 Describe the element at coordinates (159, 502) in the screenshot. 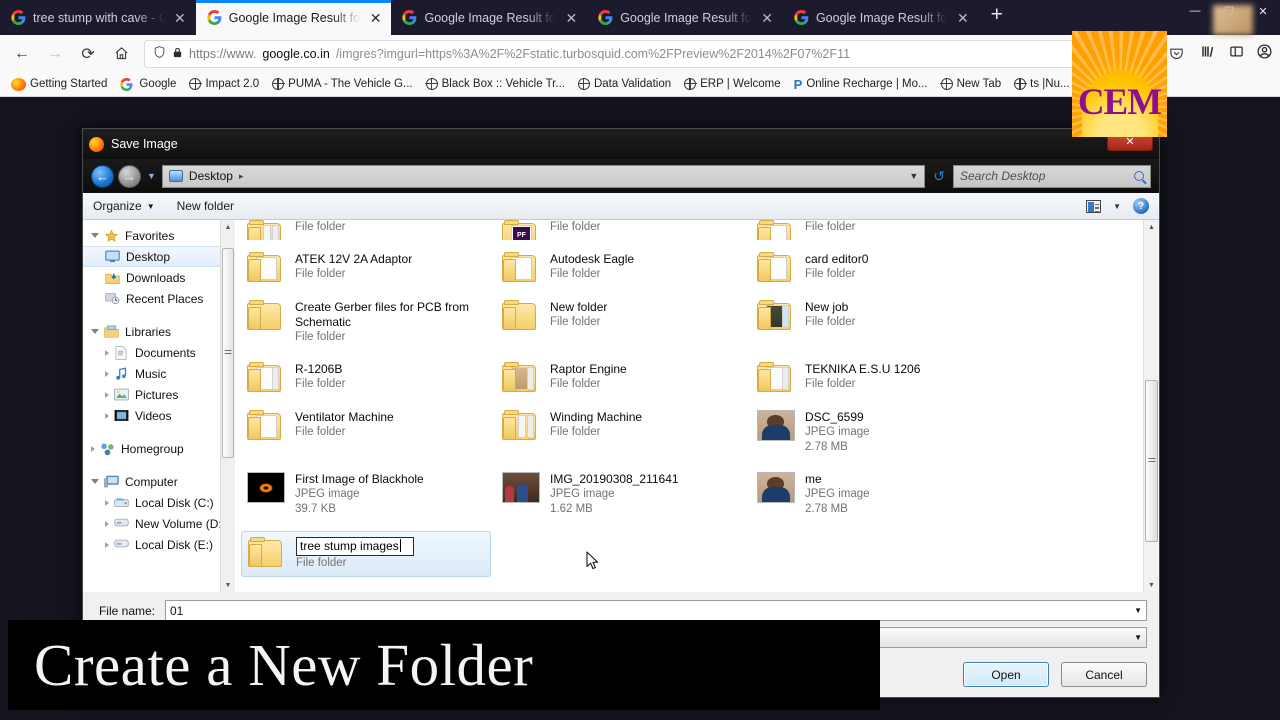

I see `sidebar-item-local-disk-c: Local Disk (C:)` at that location.